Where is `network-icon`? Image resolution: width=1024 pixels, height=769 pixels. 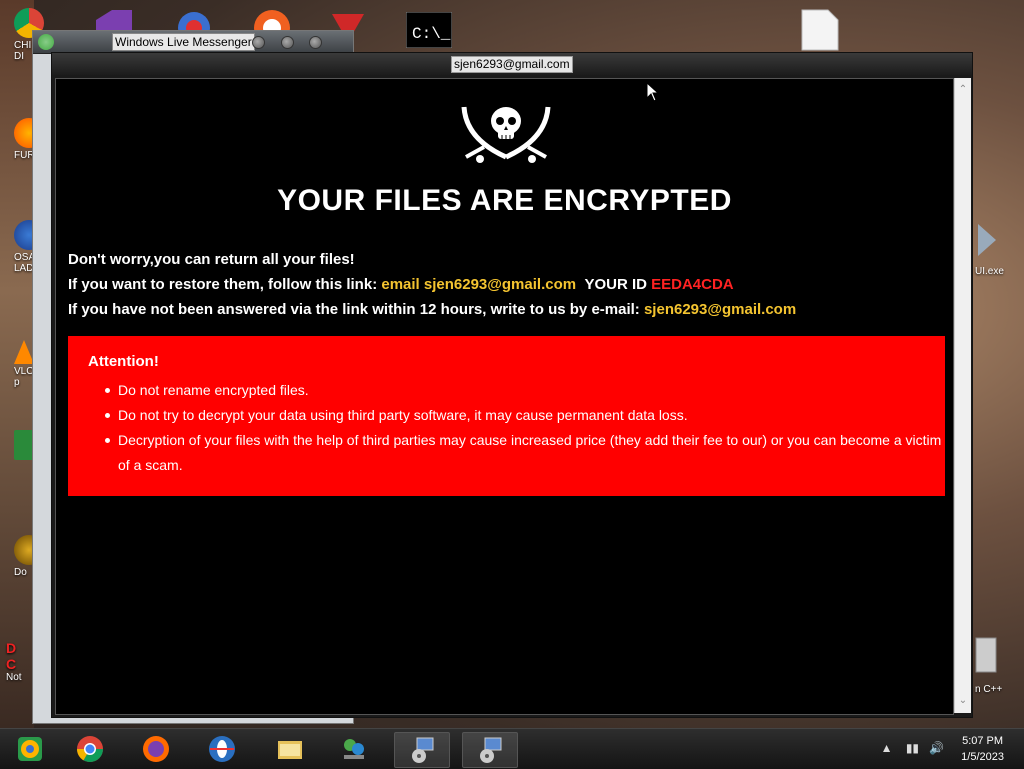 network-icon is located at coordinates (354, 749).